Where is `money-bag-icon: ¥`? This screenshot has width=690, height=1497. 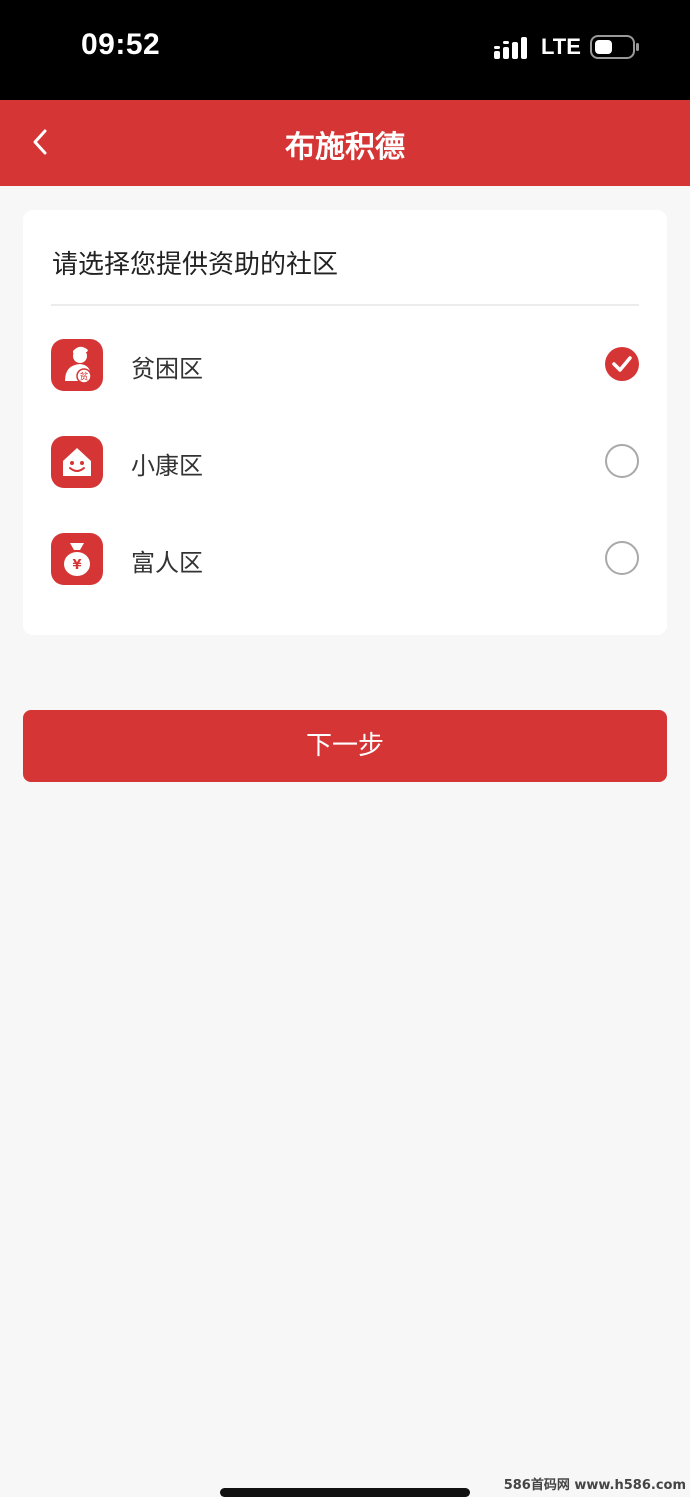 money-bag-icon: ¥ is located at coordinates (77, 559).